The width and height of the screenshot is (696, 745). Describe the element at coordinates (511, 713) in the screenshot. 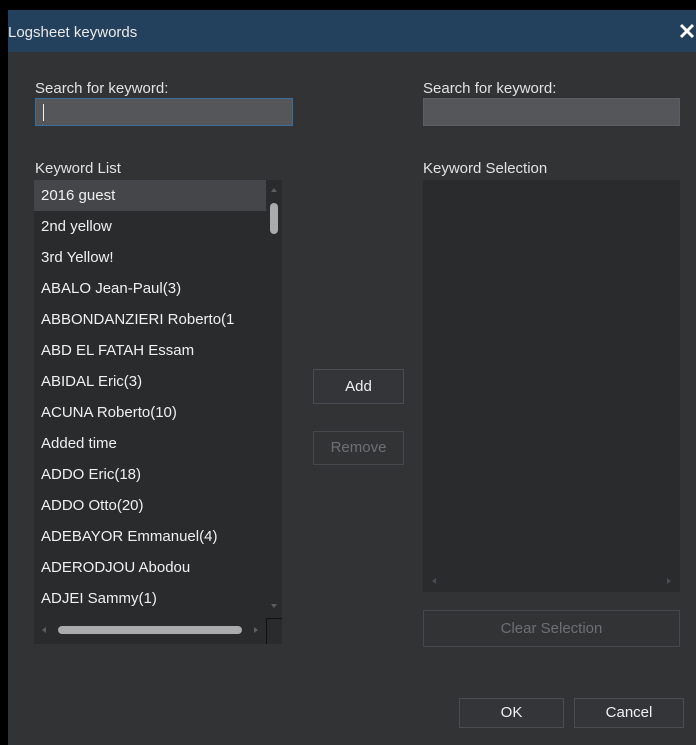

I see `ok-button: OK` at that location.